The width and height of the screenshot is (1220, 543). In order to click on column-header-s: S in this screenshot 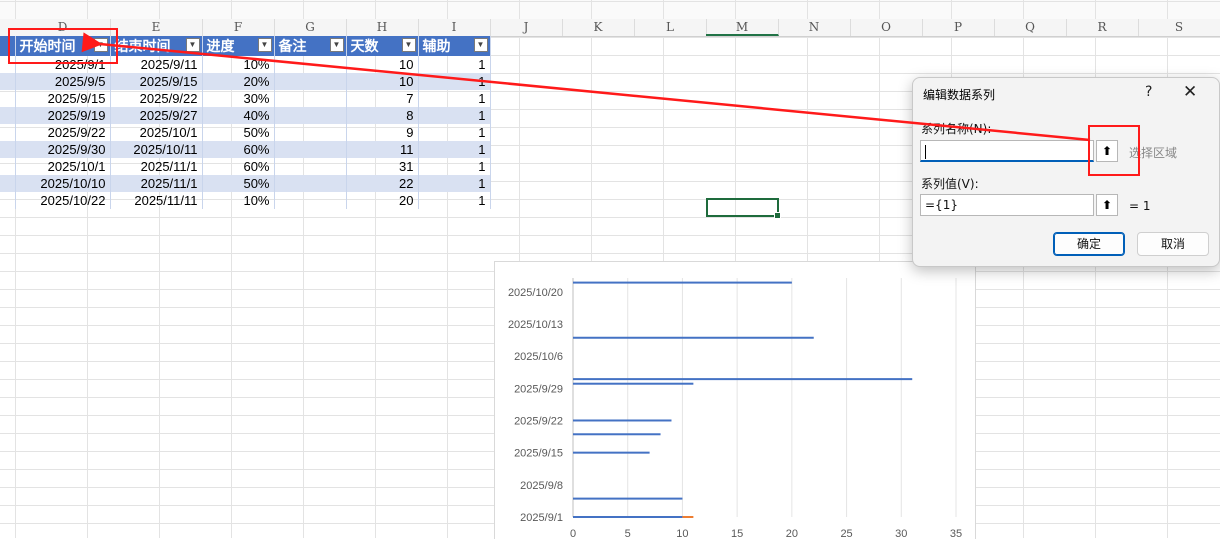, I will do `click(1179, 27)`.